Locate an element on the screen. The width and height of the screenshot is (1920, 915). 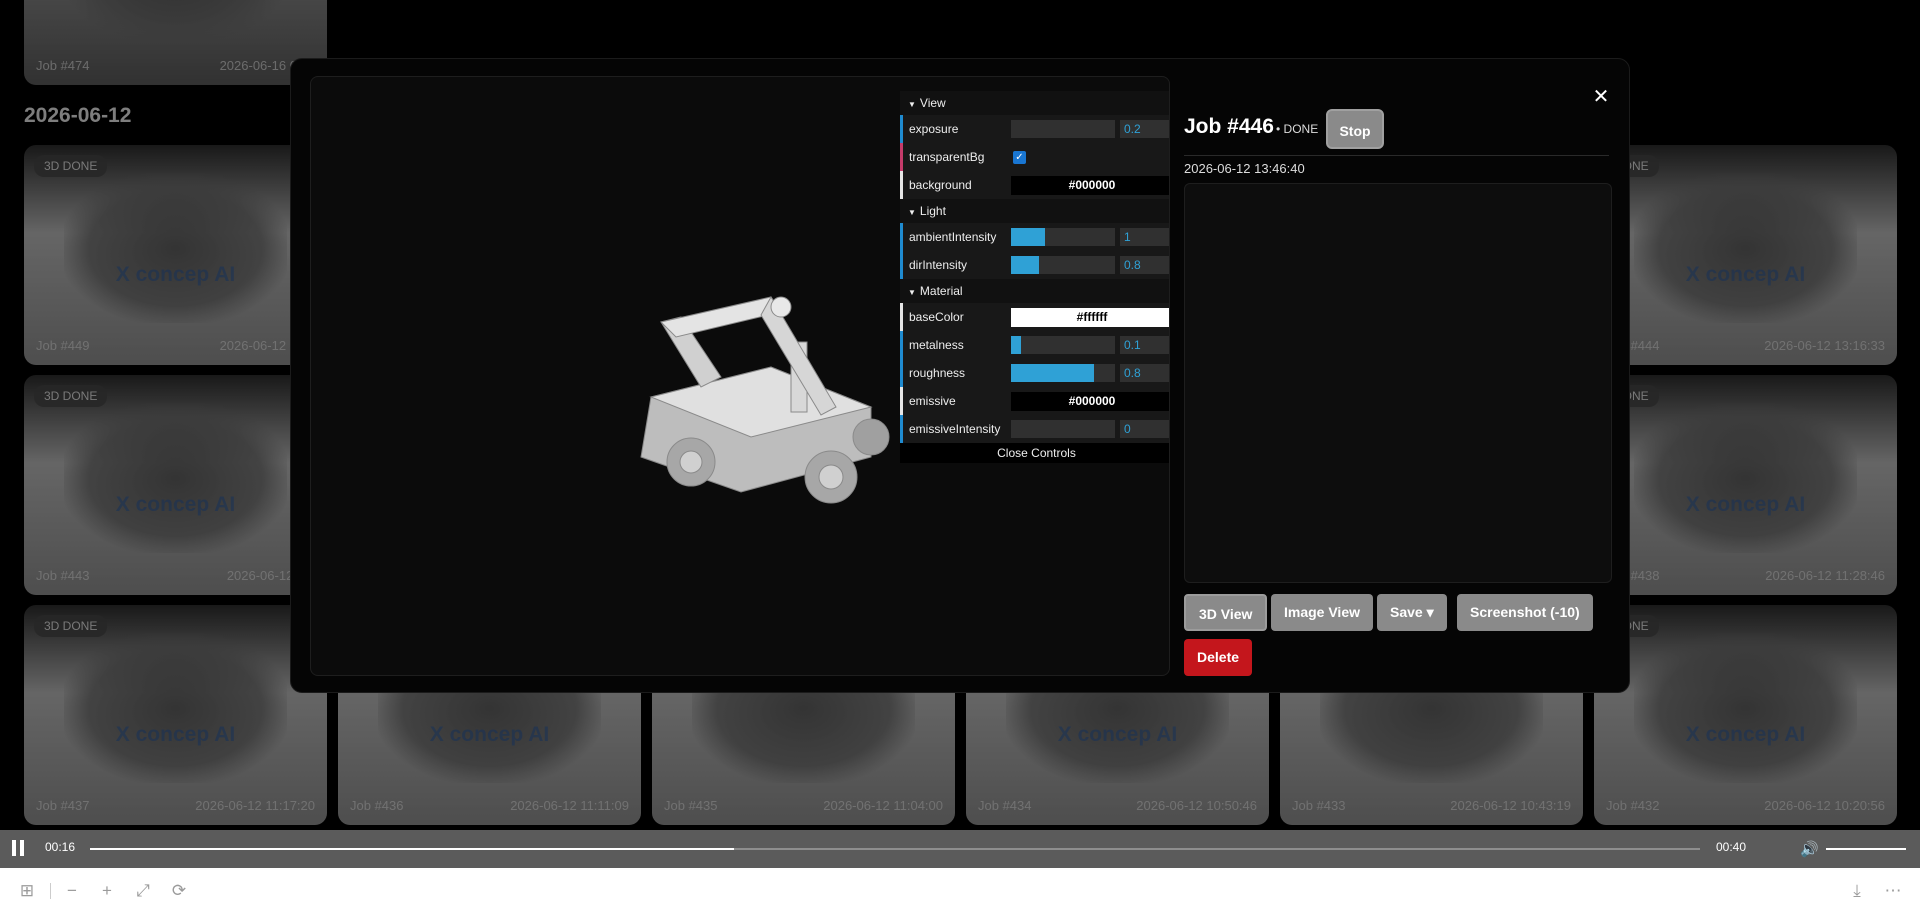
ambientIntensity-slider is located at coordinates (1063, 237).